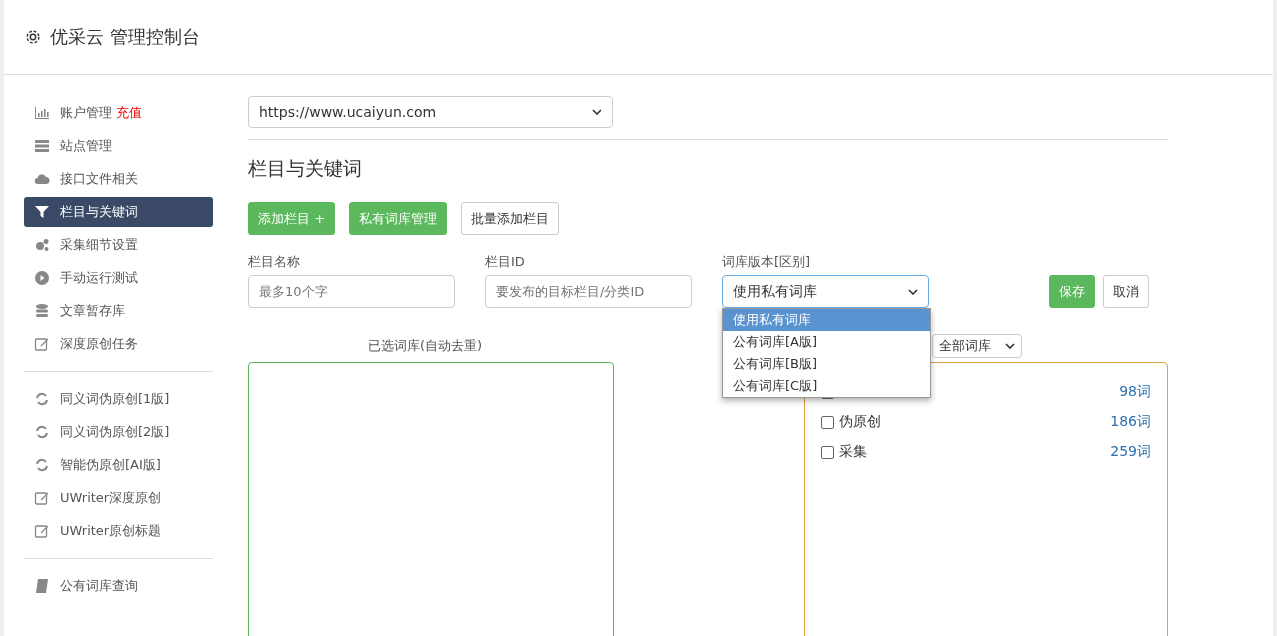 Image resolution: width=1277 pixels, height=636 pixels. What do you see at coordinates (305, 168) in the screenshot?
I see `section-title: 栏目与关键词` at bounding box center [305, 168].